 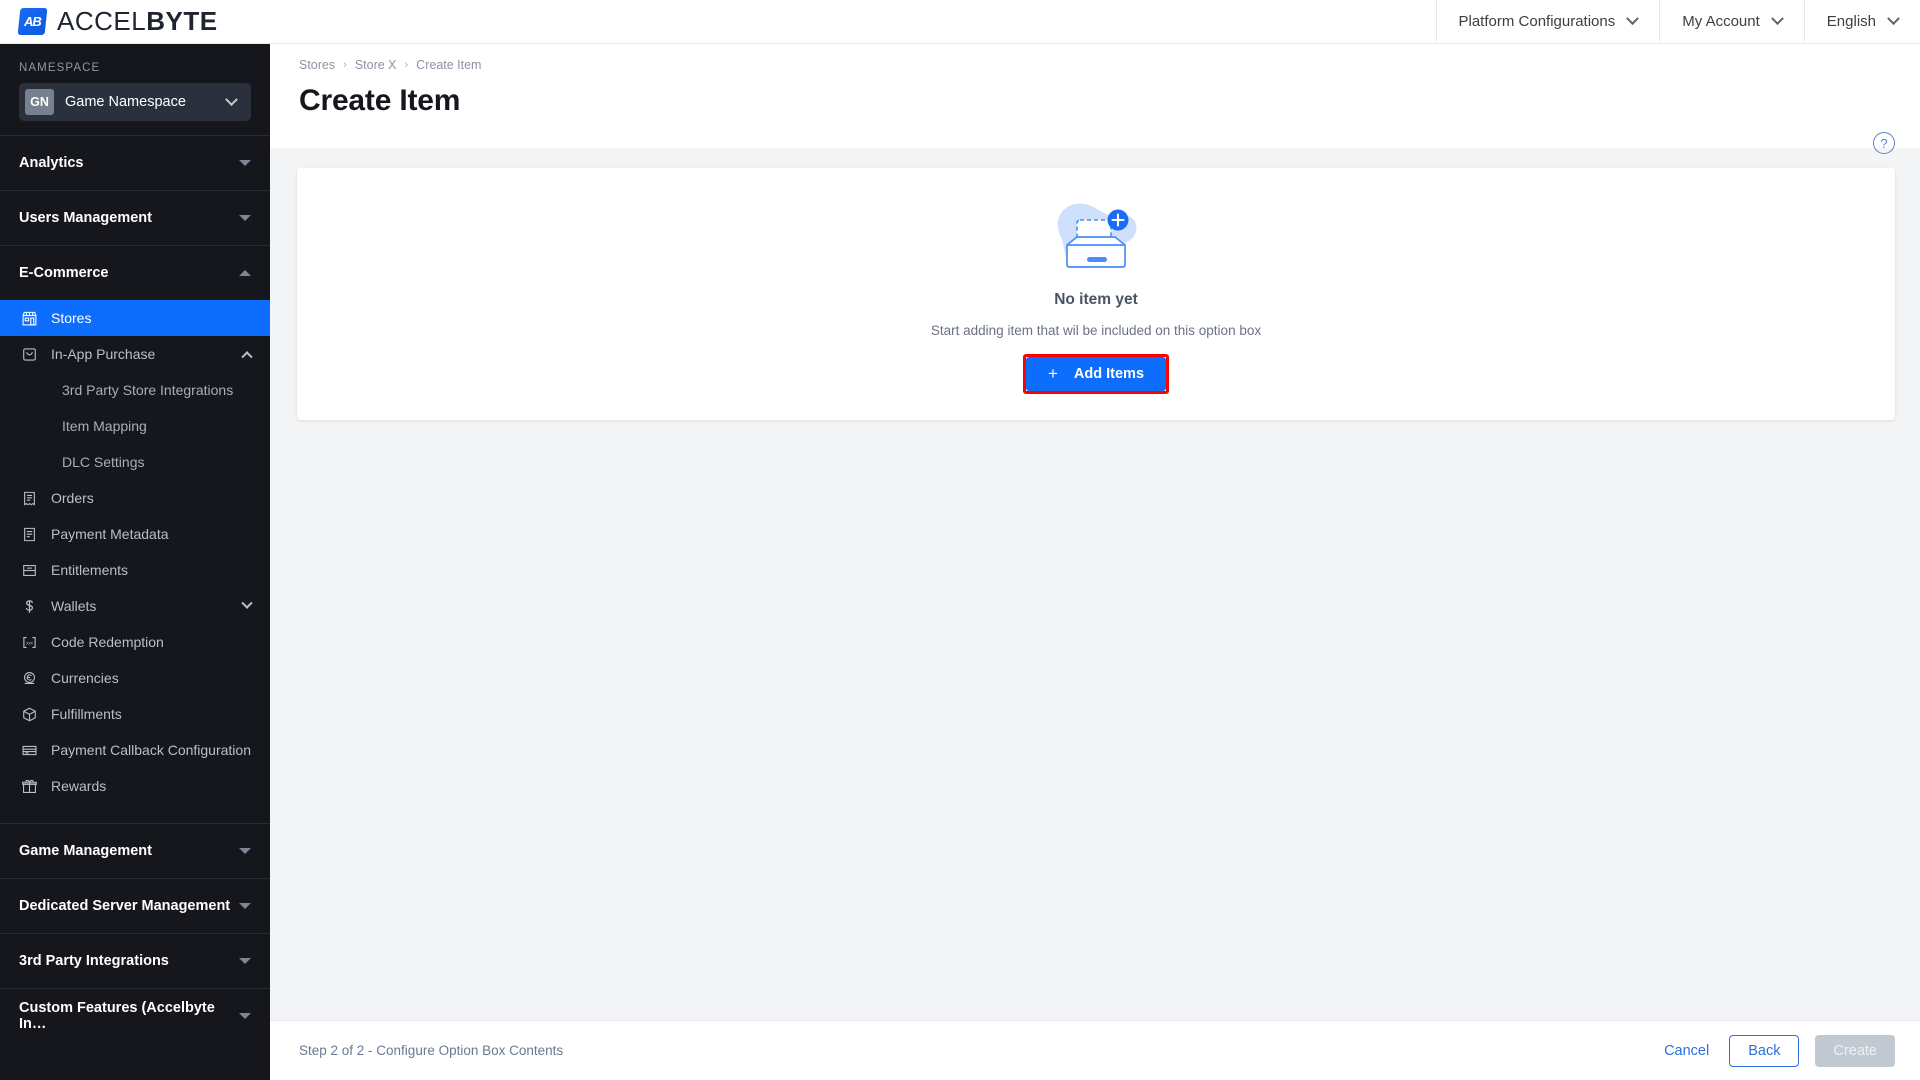 I want to click on brand-wordmark: ACCELBYTE, so click(x=137, y=21).